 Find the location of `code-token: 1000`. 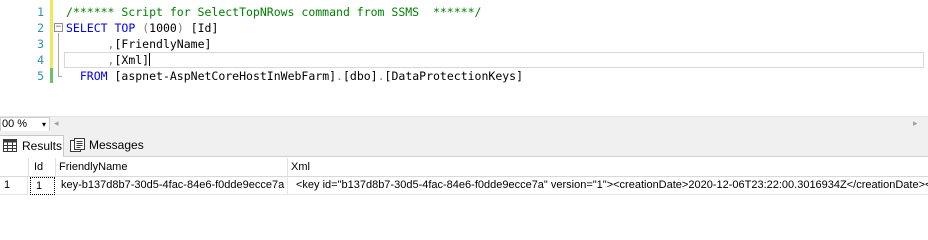

code-token: 1000 is located at coordinates (163, 28).